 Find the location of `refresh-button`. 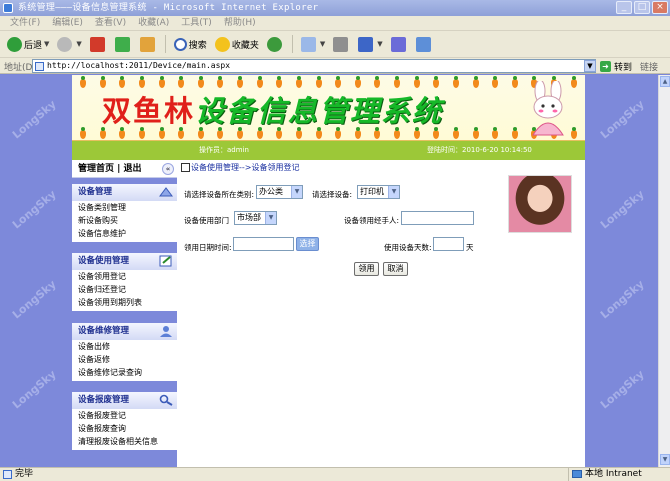

refresh-button is located at coordinates (123, 44).